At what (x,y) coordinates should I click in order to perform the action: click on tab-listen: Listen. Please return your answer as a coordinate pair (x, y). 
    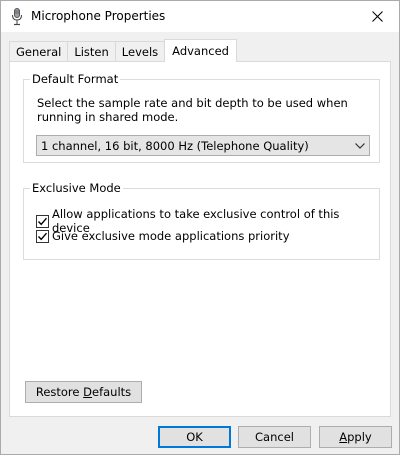
    Looking at the image, I should click on (91, 51).